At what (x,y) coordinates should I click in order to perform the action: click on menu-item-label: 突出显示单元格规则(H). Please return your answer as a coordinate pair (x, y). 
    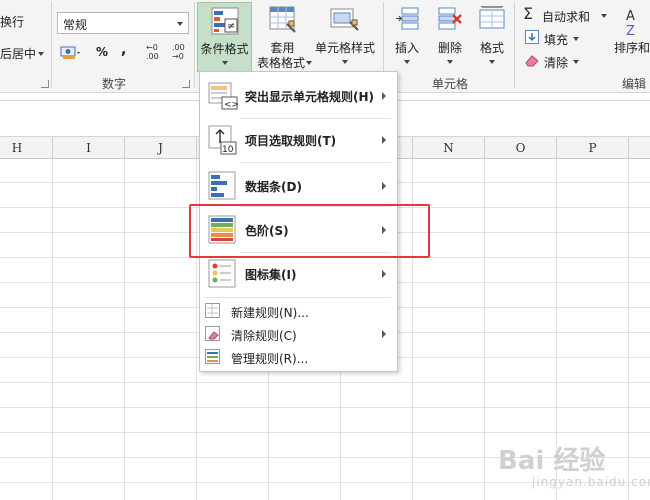
    Looking at the image, I should click on (310, 97).